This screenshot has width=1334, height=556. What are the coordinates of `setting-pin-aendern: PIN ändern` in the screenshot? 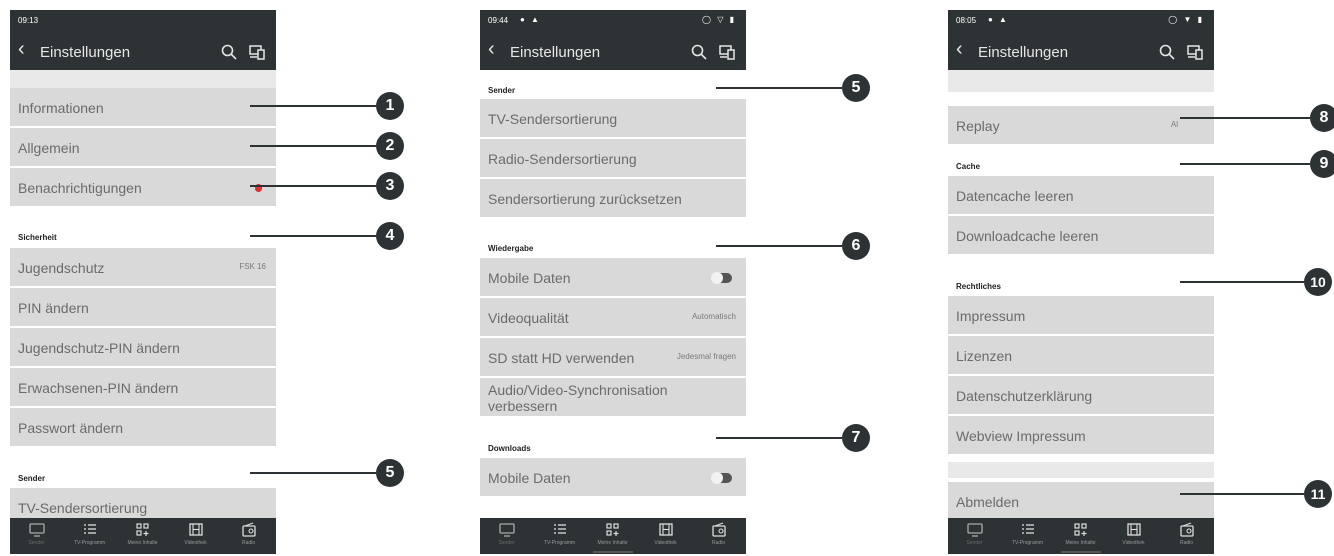 It's located at (143, 307).